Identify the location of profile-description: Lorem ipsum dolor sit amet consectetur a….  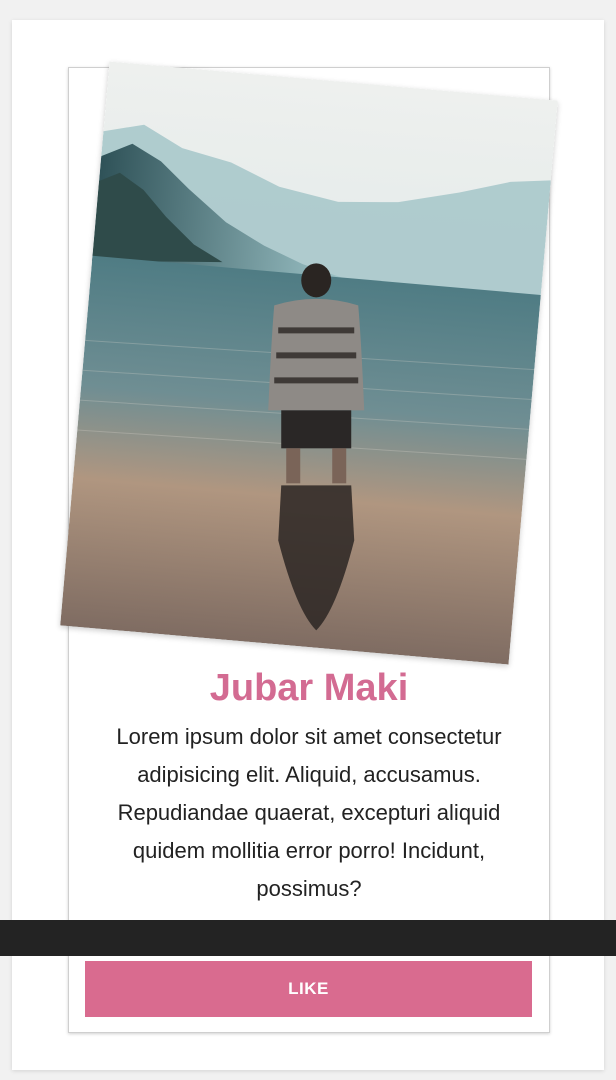
(309, 812).